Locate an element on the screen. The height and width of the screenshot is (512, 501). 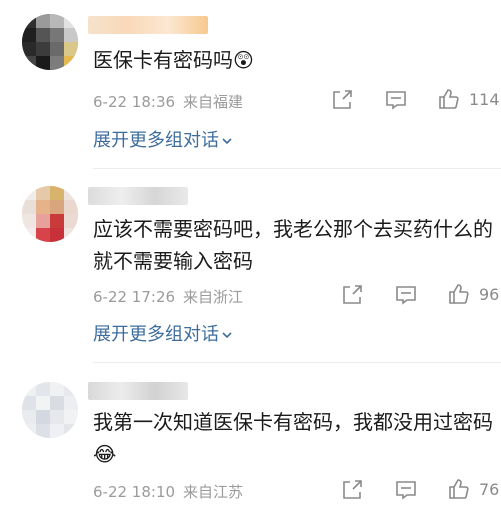
comment-meta: 6-22 18:10 来自江苏 is located at coordinates (168, 491).